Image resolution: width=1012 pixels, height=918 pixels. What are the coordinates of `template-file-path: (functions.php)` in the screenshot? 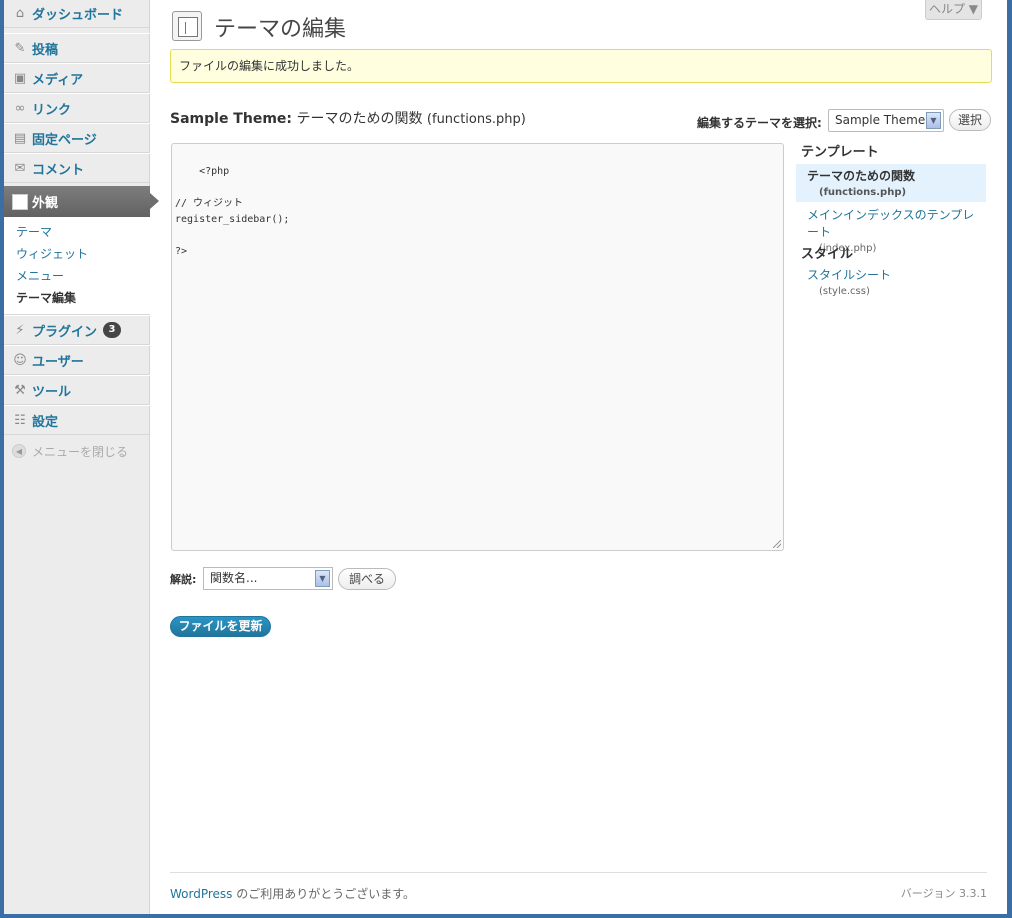 It's located at (863, 192).